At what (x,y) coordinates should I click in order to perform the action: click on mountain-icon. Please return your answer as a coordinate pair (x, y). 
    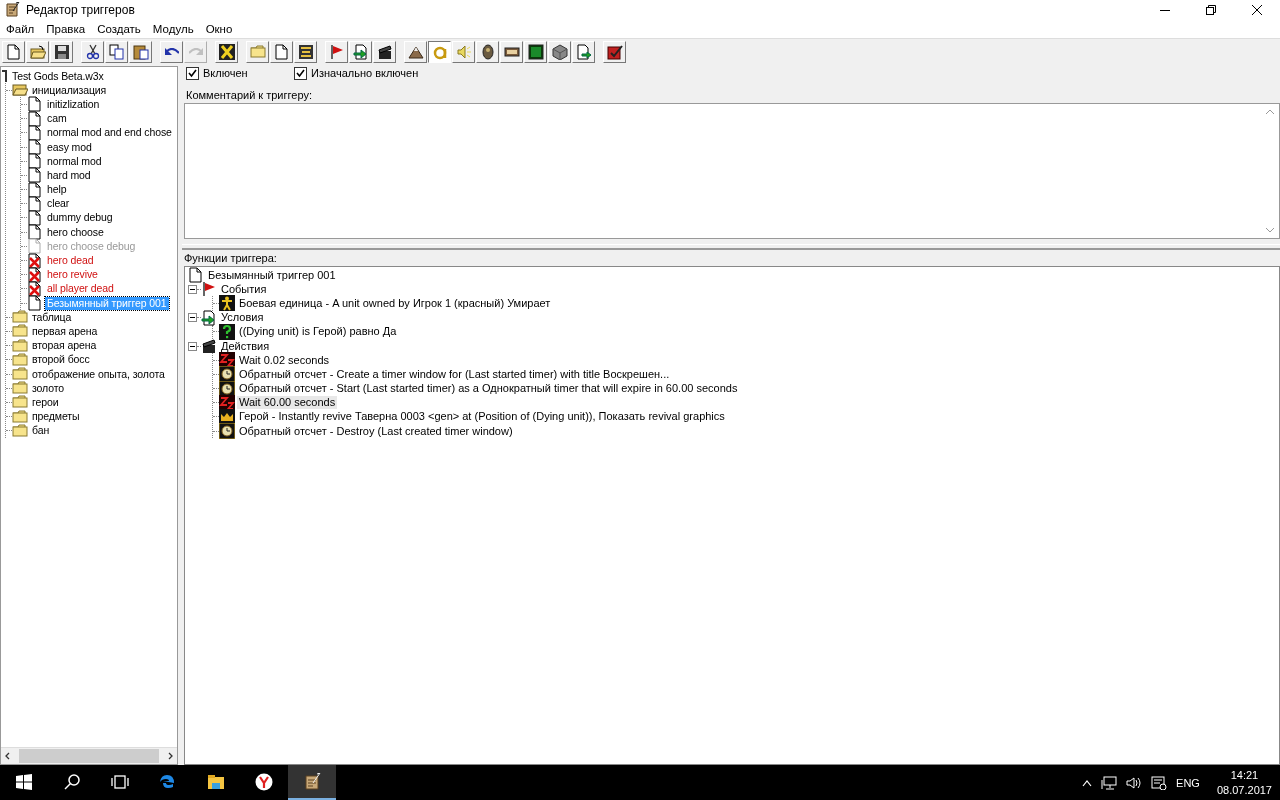
    Looking at the image, I should click on (415, 52).